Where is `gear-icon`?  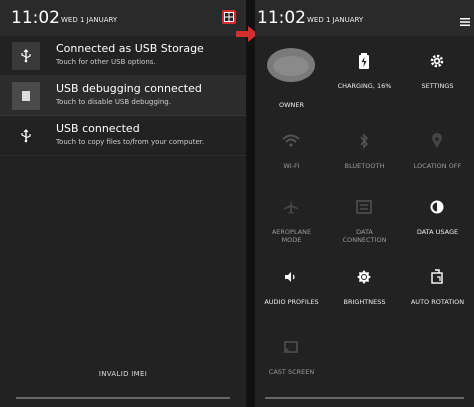
gear-icon is located at coordinates (437, 61).